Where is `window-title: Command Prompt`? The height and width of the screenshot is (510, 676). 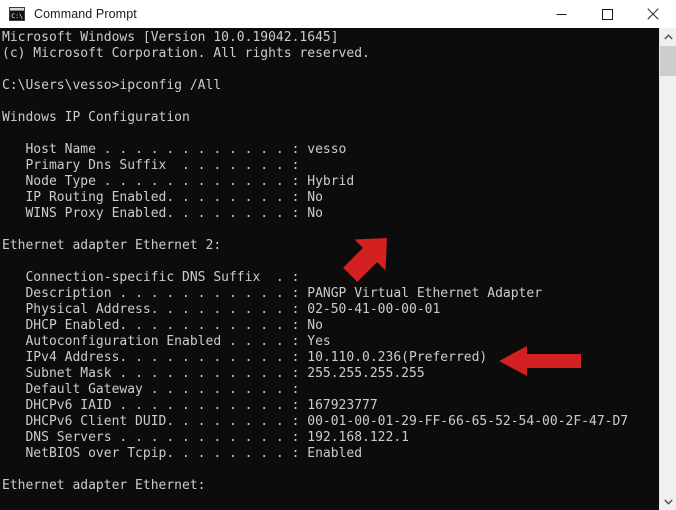
window-title: Command Prompt is located at coordinates (85, 14).